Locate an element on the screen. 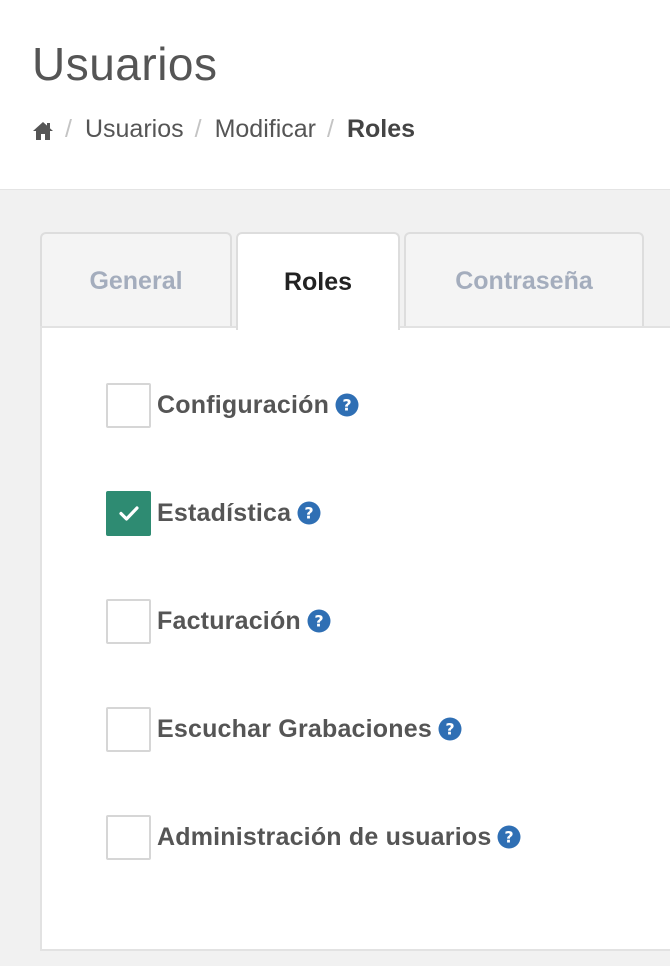  breadcrumb-item-modificar: Modificar is located at coordinates (265, 129).